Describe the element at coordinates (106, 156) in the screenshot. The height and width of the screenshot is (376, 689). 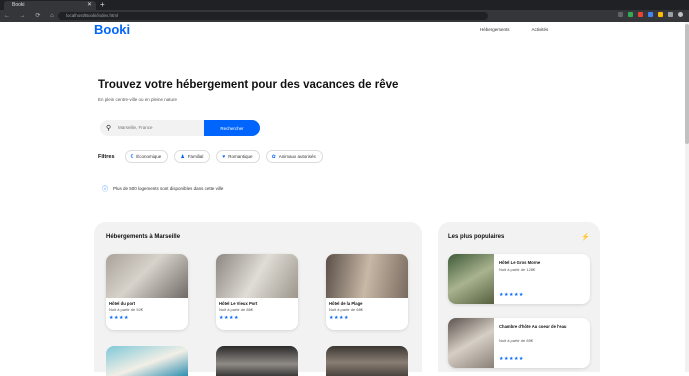
I see `filters-label: Filtres` at that location.